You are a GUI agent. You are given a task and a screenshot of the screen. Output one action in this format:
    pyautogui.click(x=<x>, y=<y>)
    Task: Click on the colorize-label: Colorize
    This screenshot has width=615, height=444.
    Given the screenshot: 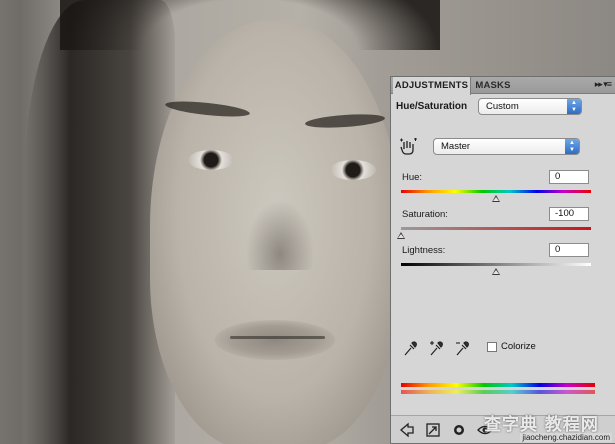 What is the action you would take?
    pyautogui.click(x=518, y=346)
    